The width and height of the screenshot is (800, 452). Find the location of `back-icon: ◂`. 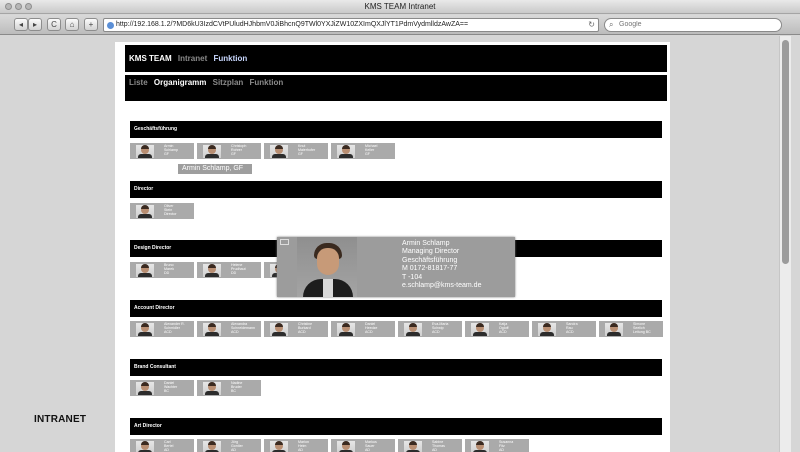

back-icon: ◂ is located at coordinates (20, 24).